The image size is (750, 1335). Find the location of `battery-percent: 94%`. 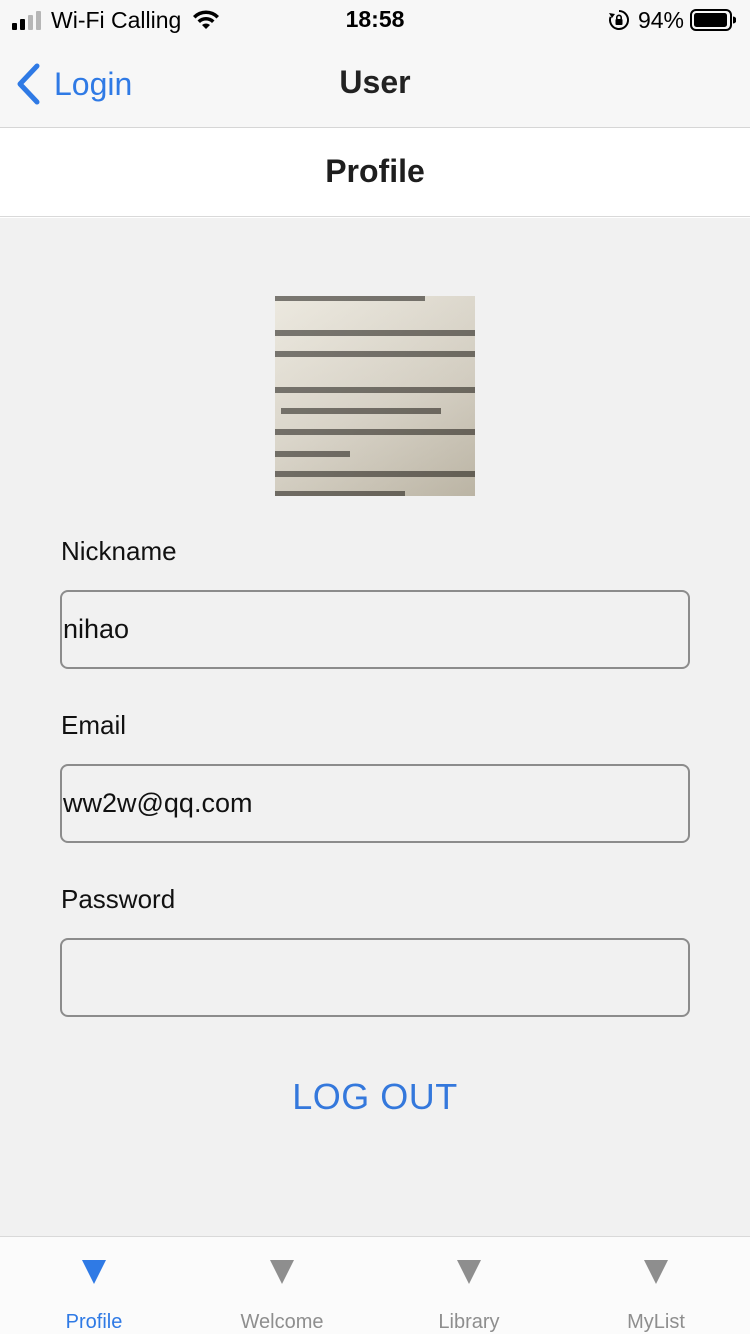

battery-percent: 94% is located at coordinates (660, 19).